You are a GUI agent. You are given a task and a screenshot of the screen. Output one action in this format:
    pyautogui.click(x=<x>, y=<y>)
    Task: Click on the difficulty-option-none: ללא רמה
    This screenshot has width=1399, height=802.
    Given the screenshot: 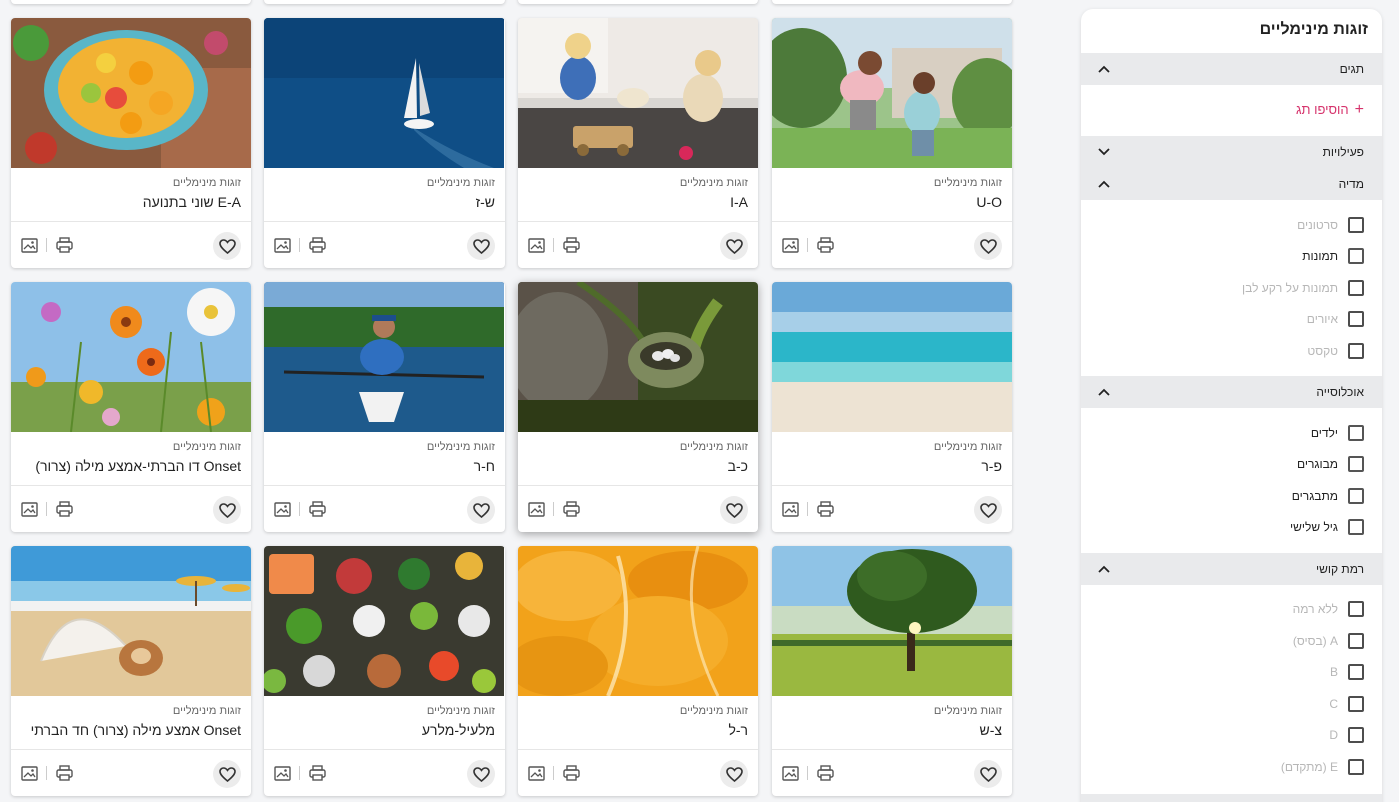 What is the action you would take?
    pyautogui.click(x=1328, y=609)
    